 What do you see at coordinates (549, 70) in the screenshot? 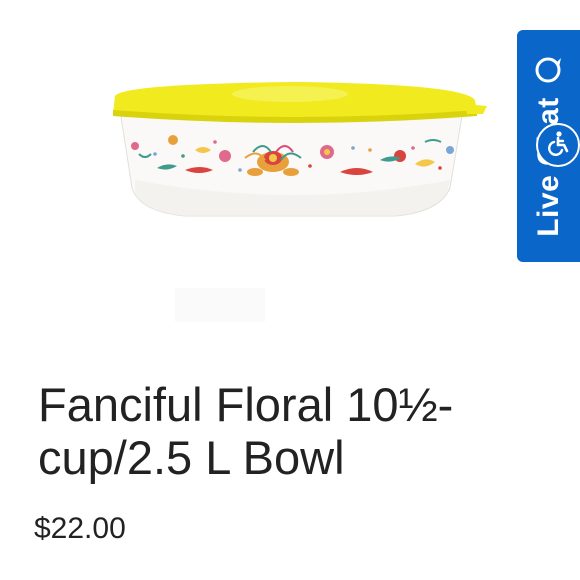
I see `chat-bubble-icon` at bounding box center [549, 70].